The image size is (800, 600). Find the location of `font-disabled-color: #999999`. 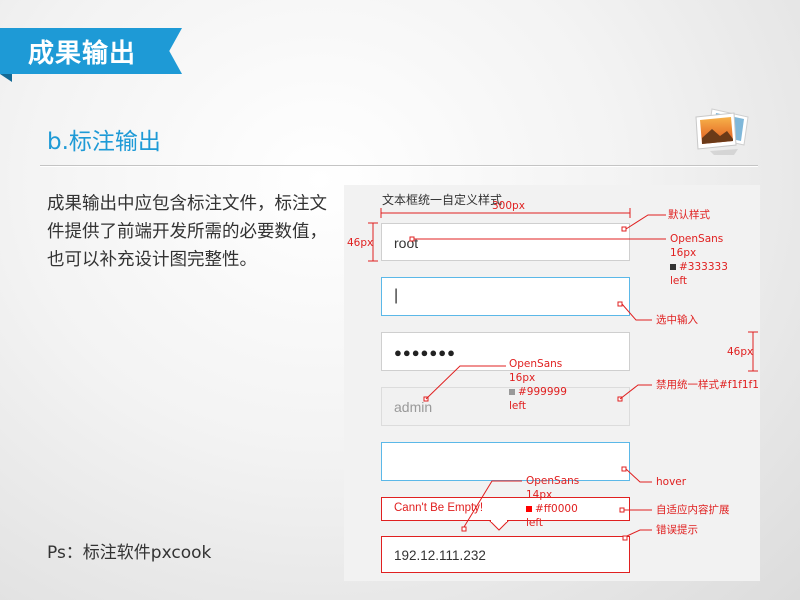

font-disabled-color: #999999 is located at coordinates (542, 392).